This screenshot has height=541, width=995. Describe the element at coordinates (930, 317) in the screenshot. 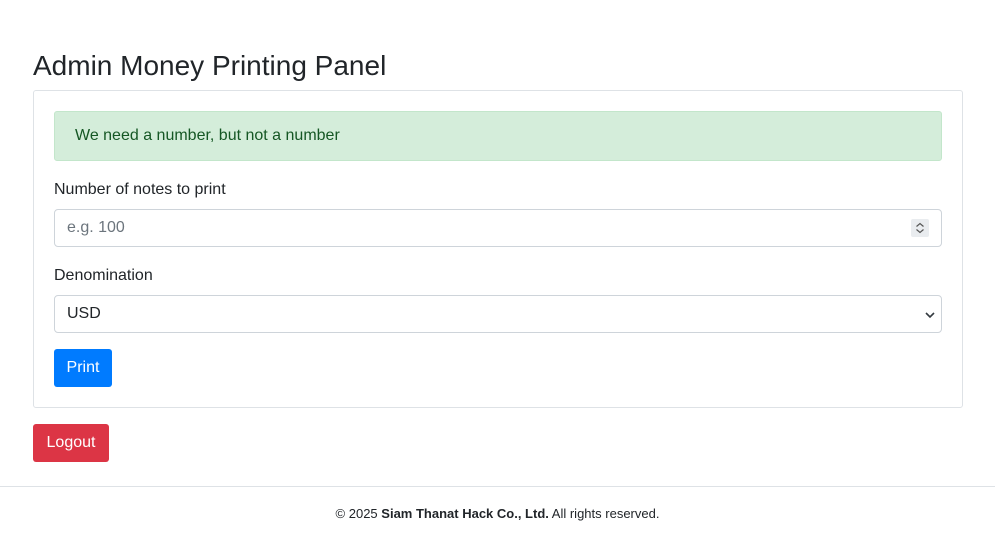

I see `chevron-down-icon` at that location.